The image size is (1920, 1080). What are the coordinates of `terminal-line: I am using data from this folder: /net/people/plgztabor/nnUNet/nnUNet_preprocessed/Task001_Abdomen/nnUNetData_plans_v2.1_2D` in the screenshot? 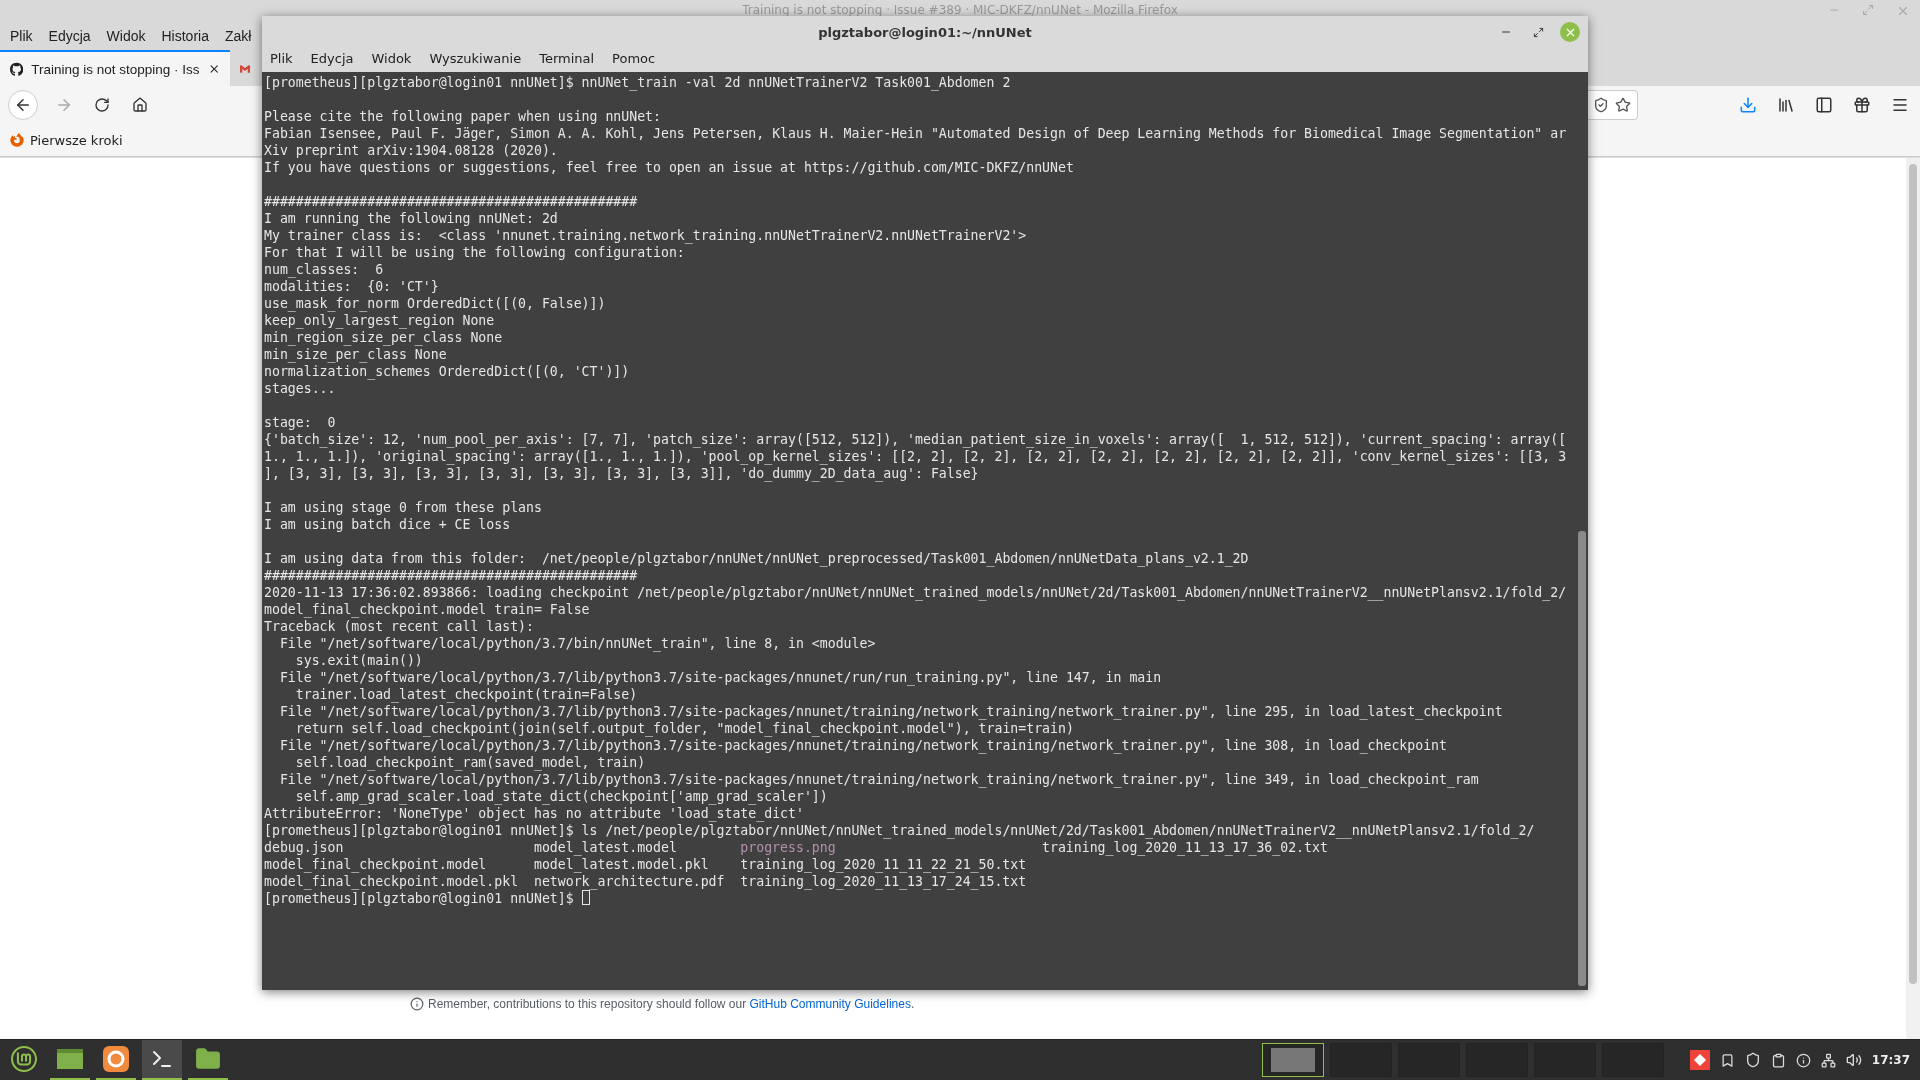 It's located at (757, 558).